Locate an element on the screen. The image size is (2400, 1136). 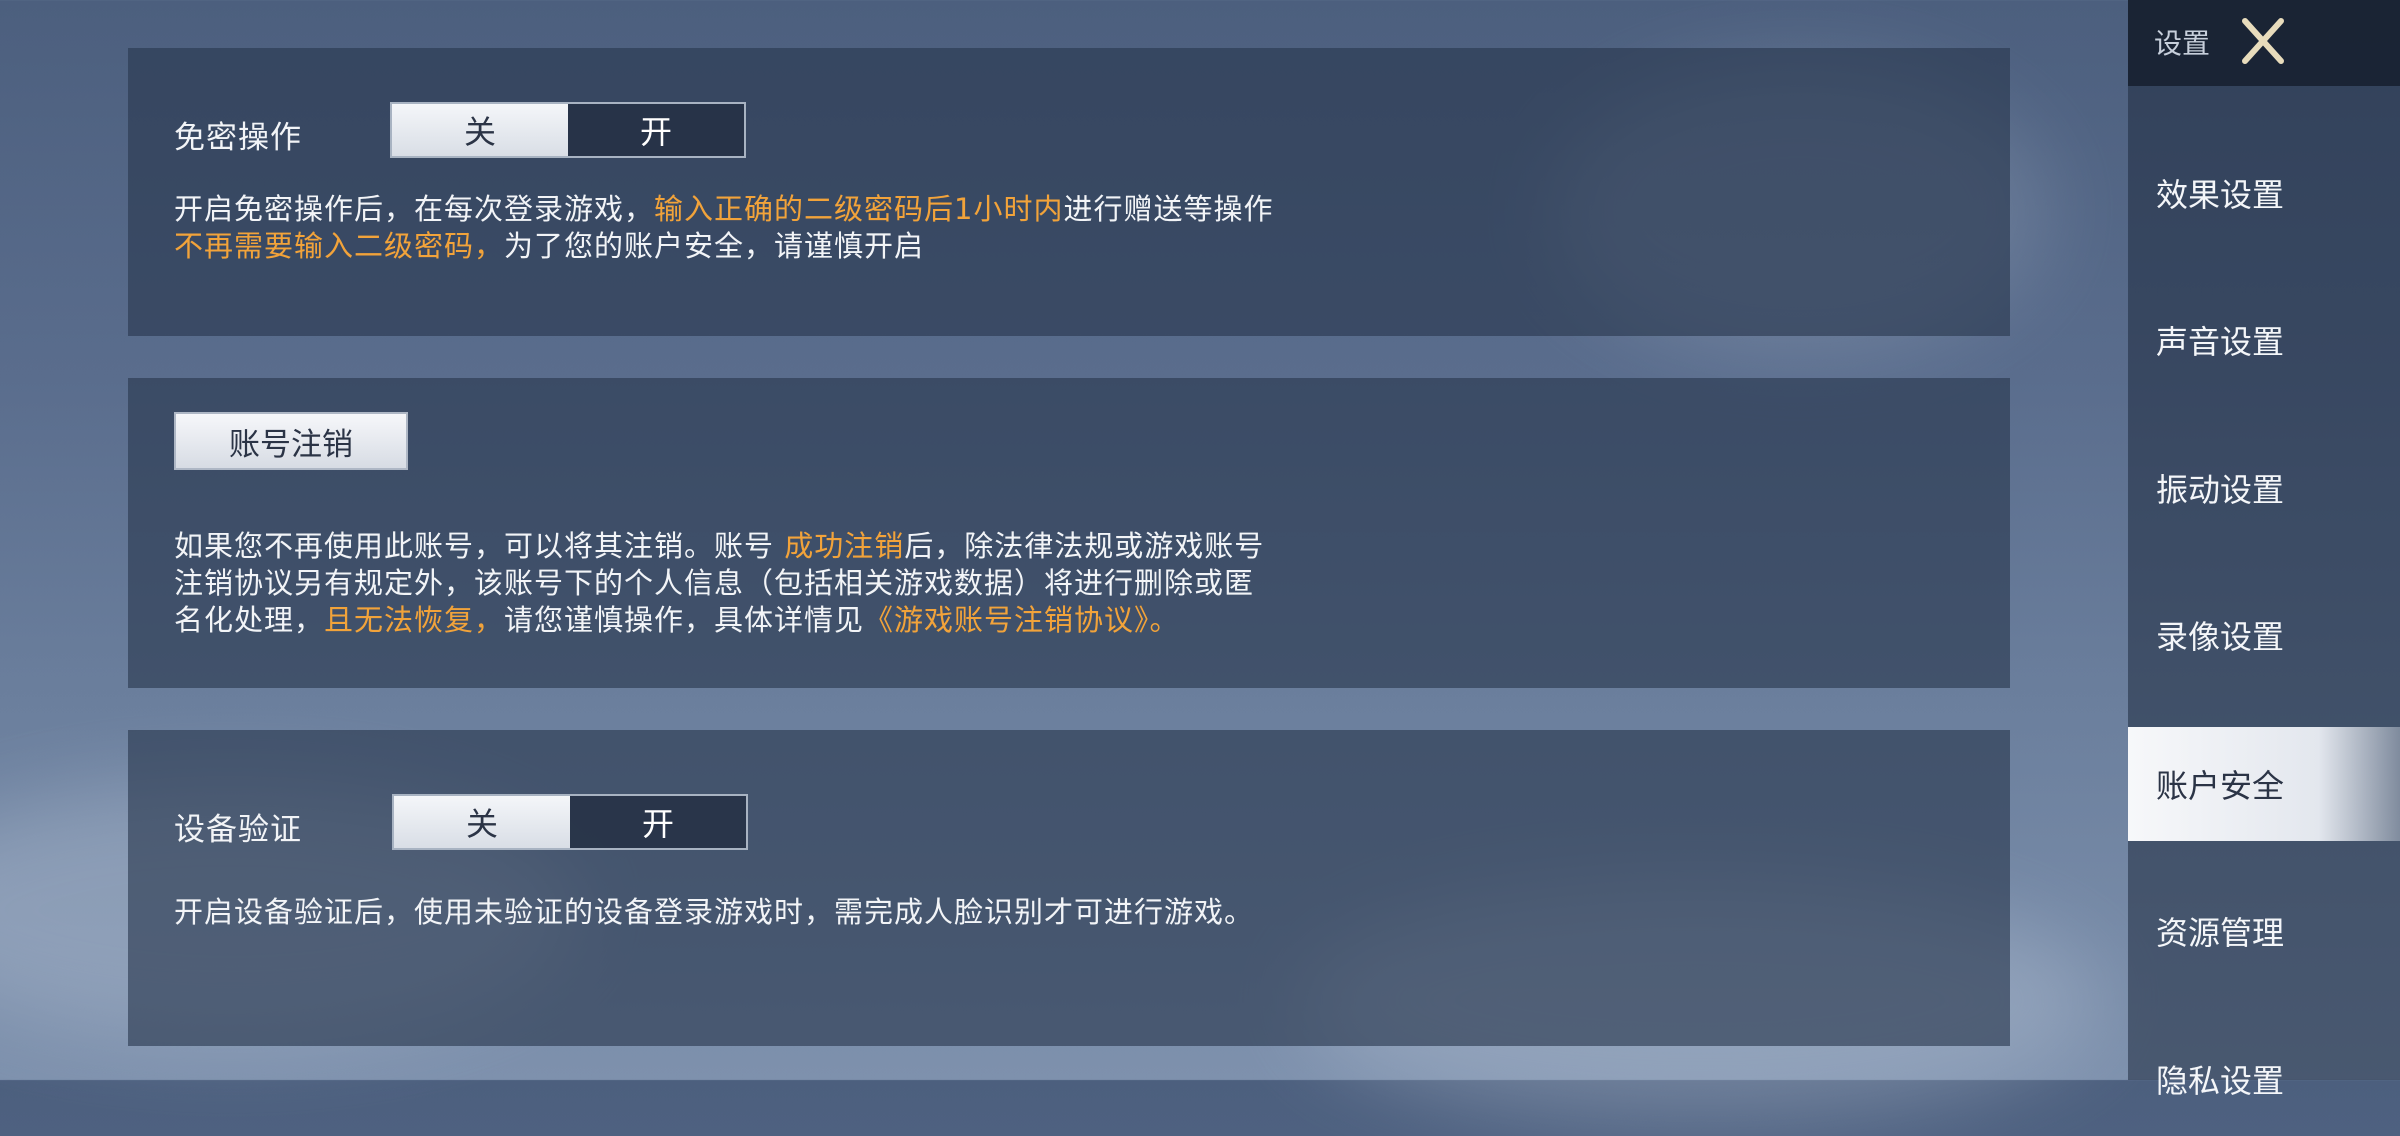
close-x-icon is located at coordinates (2263, 41).